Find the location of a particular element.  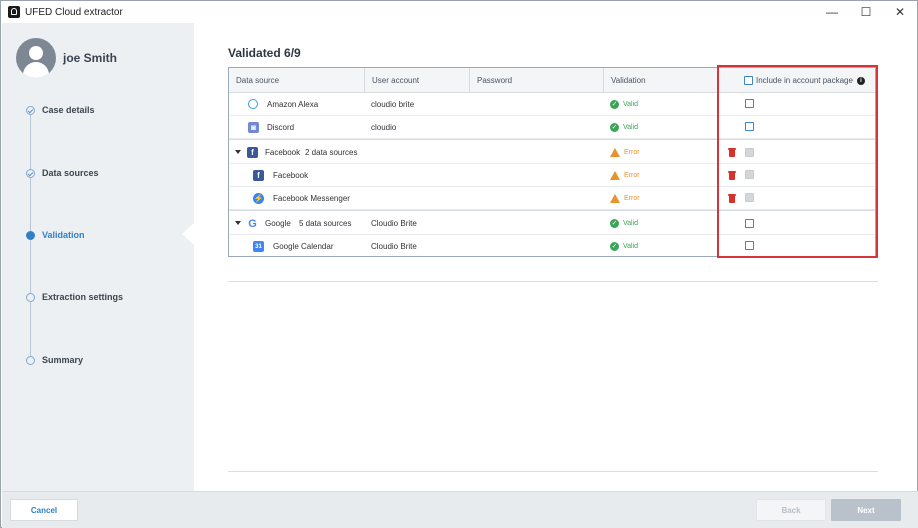

row-source-name: Discord is located at coordinates (281, 127).